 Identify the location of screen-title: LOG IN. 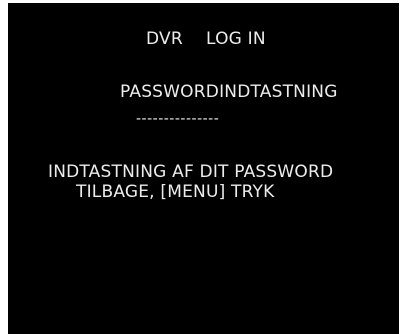
(236, 39).